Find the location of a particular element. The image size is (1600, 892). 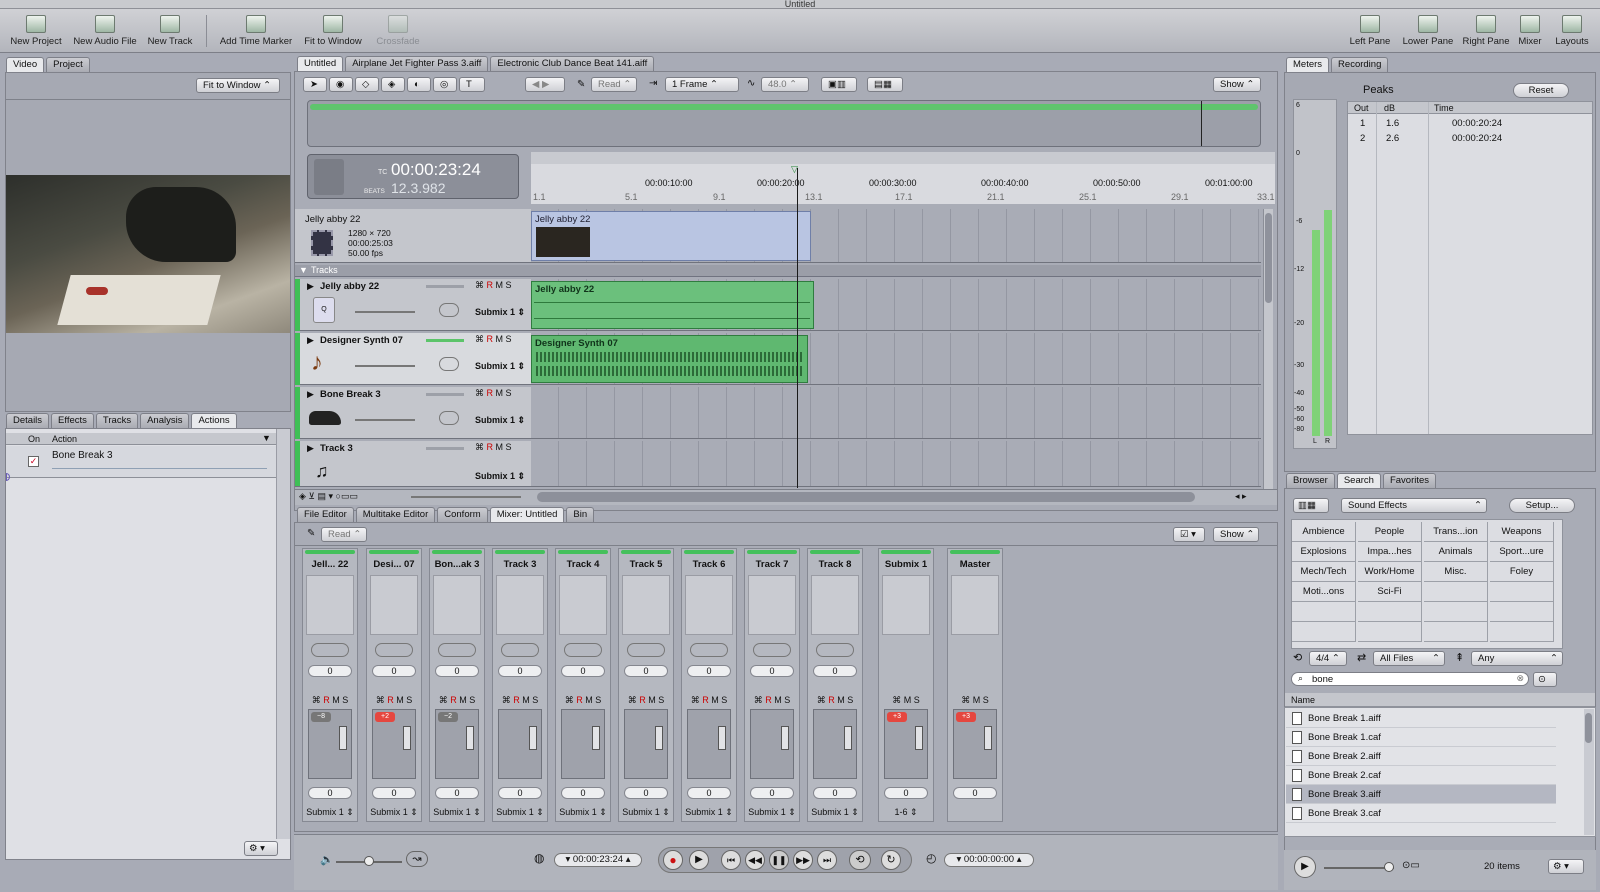

category-work-home: Work/Home is located at coordinates (1390, 572).